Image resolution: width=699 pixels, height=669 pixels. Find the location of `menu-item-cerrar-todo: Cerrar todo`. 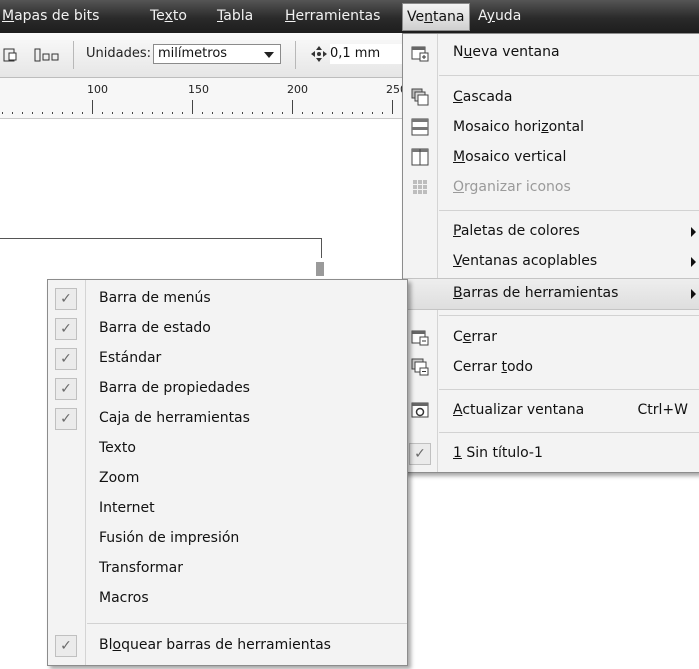

menu-item-cerrar-todo: Cerrar todo is located at coordinates (551, 368).